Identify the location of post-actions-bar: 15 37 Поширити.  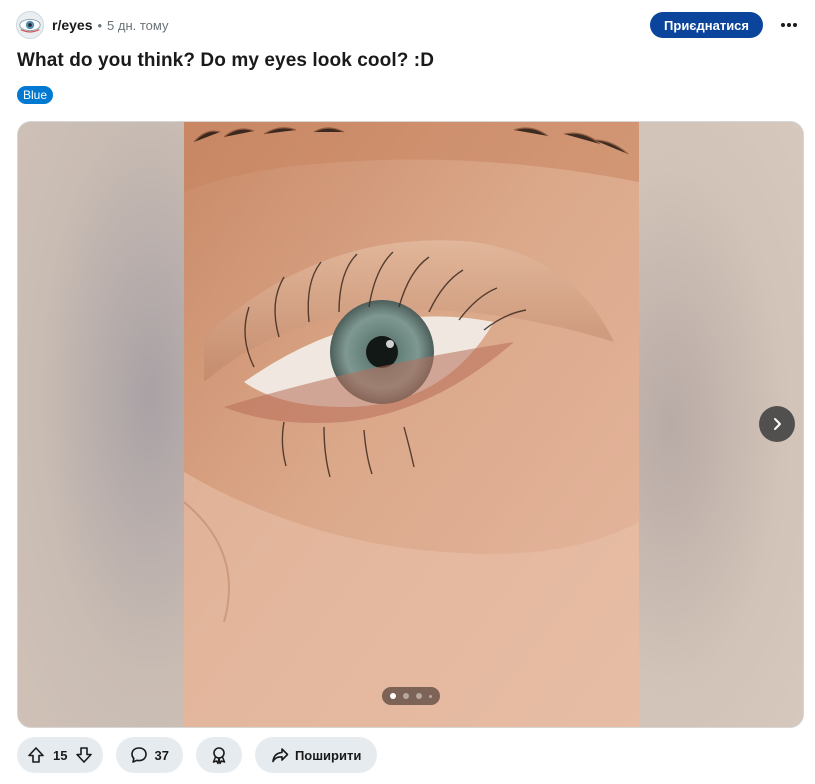
(197, 755).